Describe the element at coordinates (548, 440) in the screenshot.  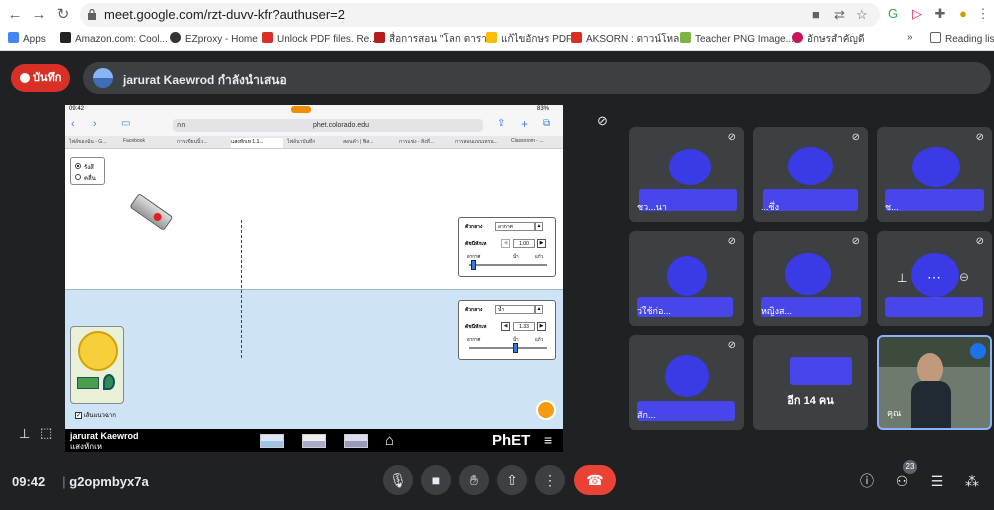
I see `hamburger-menu-icon: ≡` at that location.